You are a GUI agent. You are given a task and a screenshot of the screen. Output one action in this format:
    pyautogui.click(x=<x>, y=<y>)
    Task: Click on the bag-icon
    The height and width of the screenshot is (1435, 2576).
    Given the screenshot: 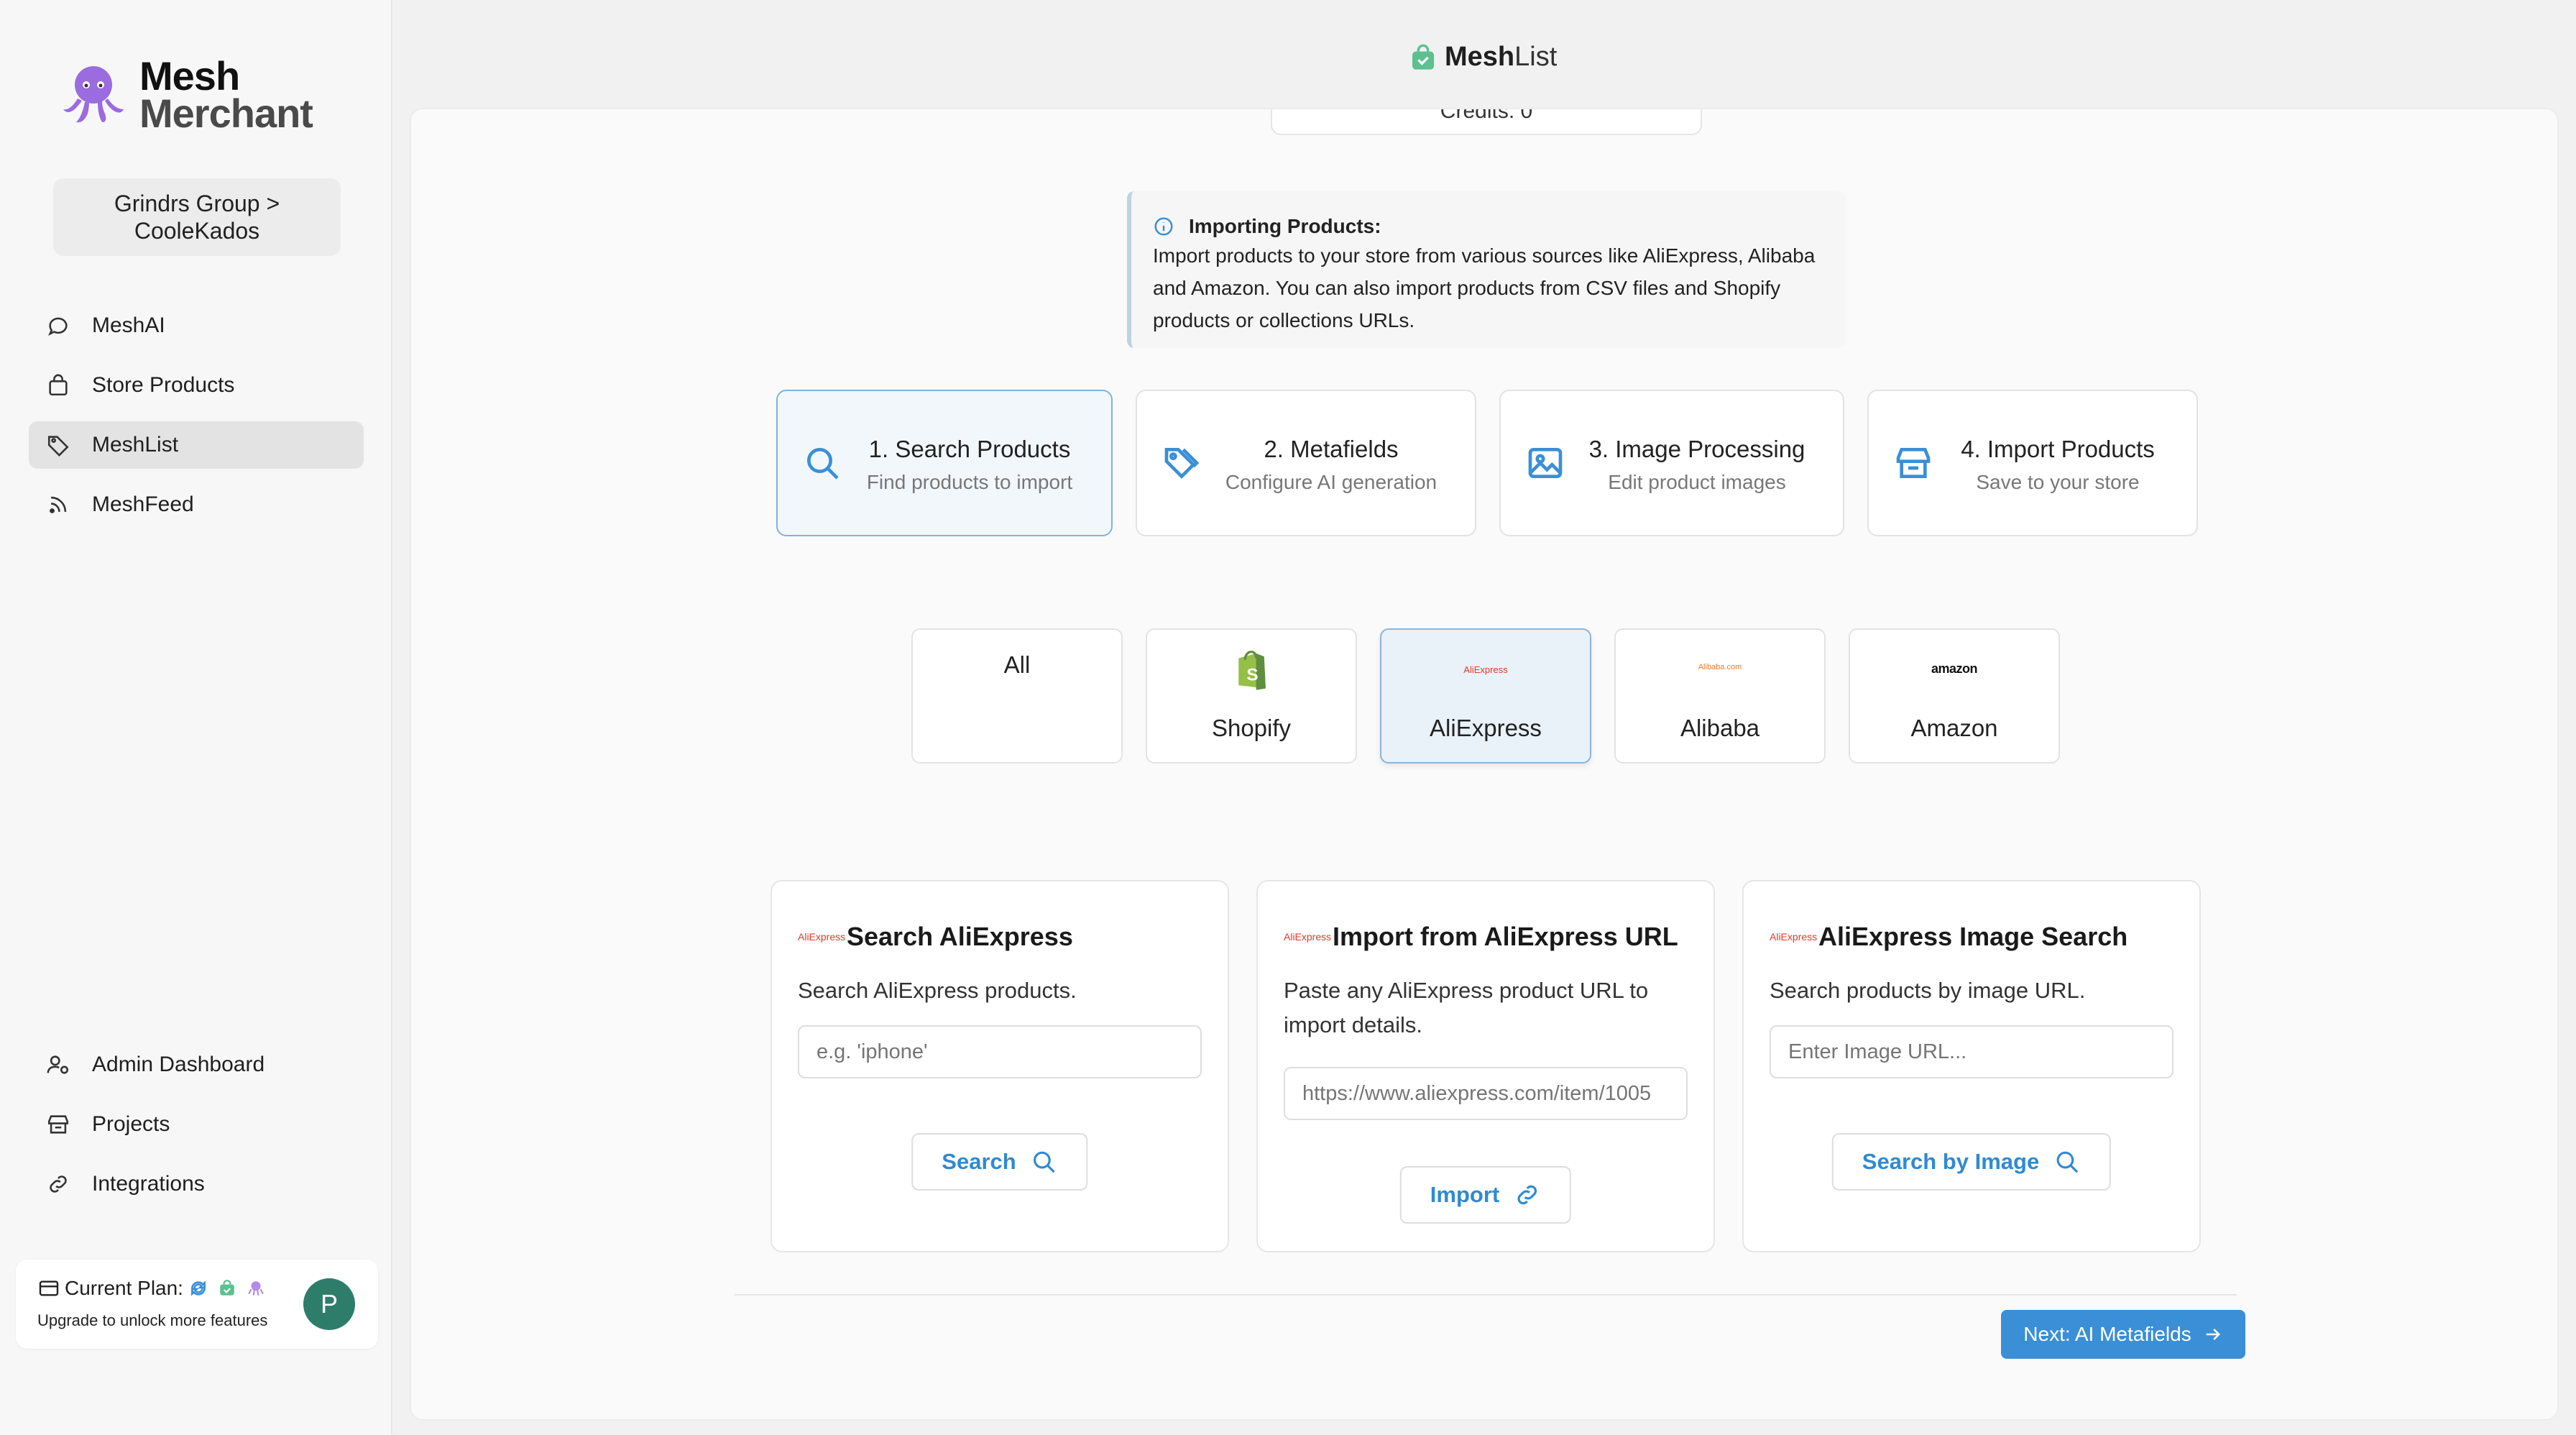 What is the action you would take?
    pyautogui.click(x=58, y=385)
    